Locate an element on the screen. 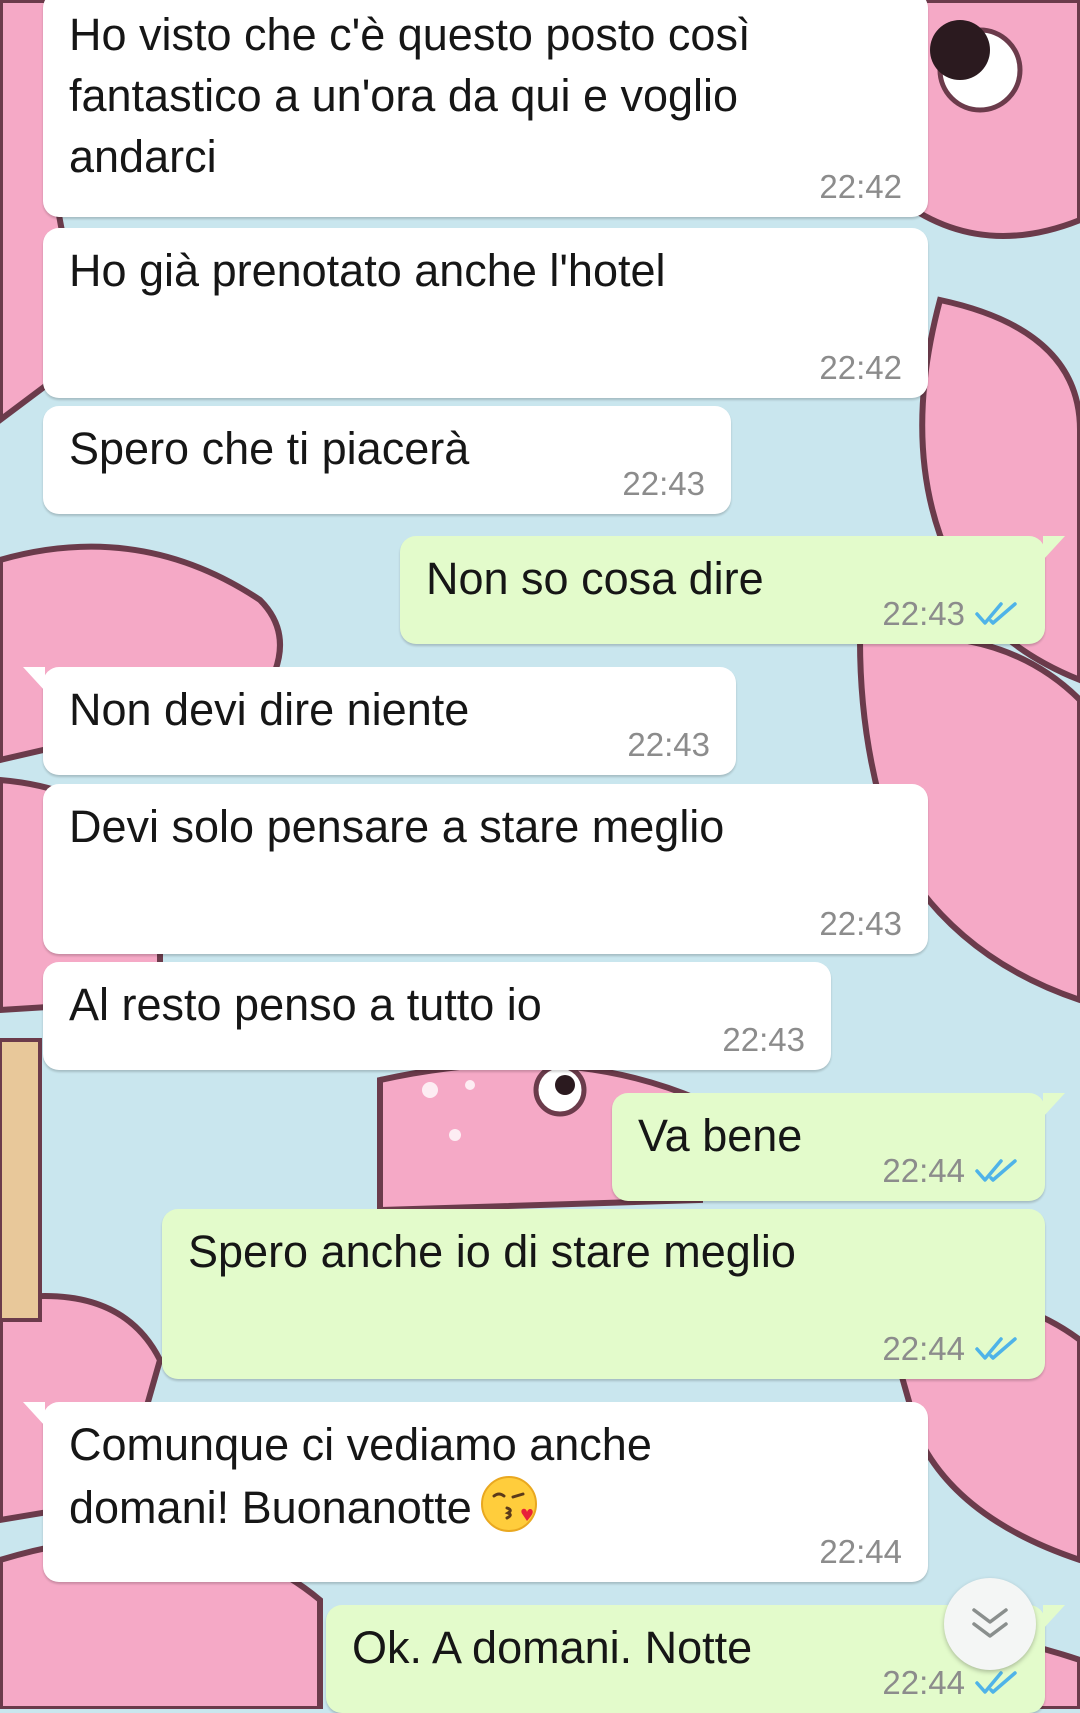 The height and width of the screenshot is (1713, 1080). message-text: Devi solo pensare a stare meglio is located at coordinates (397, 826).